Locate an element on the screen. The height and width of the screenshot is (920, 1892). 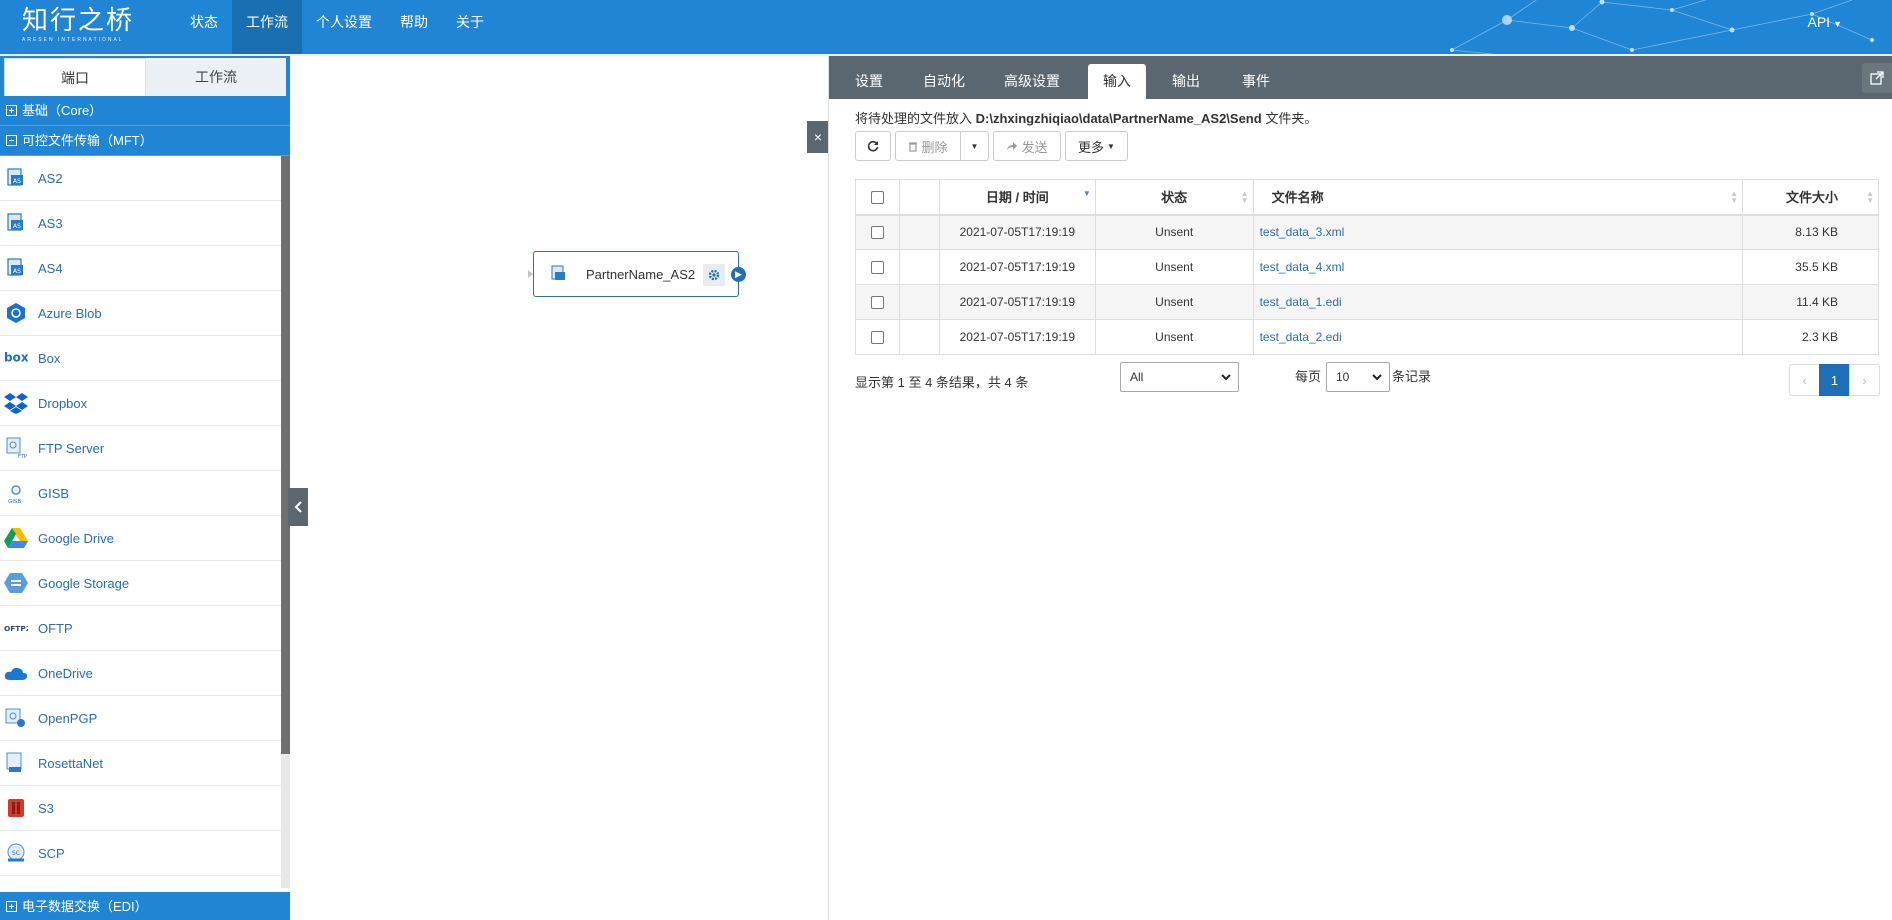
pagination: ‹ 1 › is located at coordinates (1834, 380).